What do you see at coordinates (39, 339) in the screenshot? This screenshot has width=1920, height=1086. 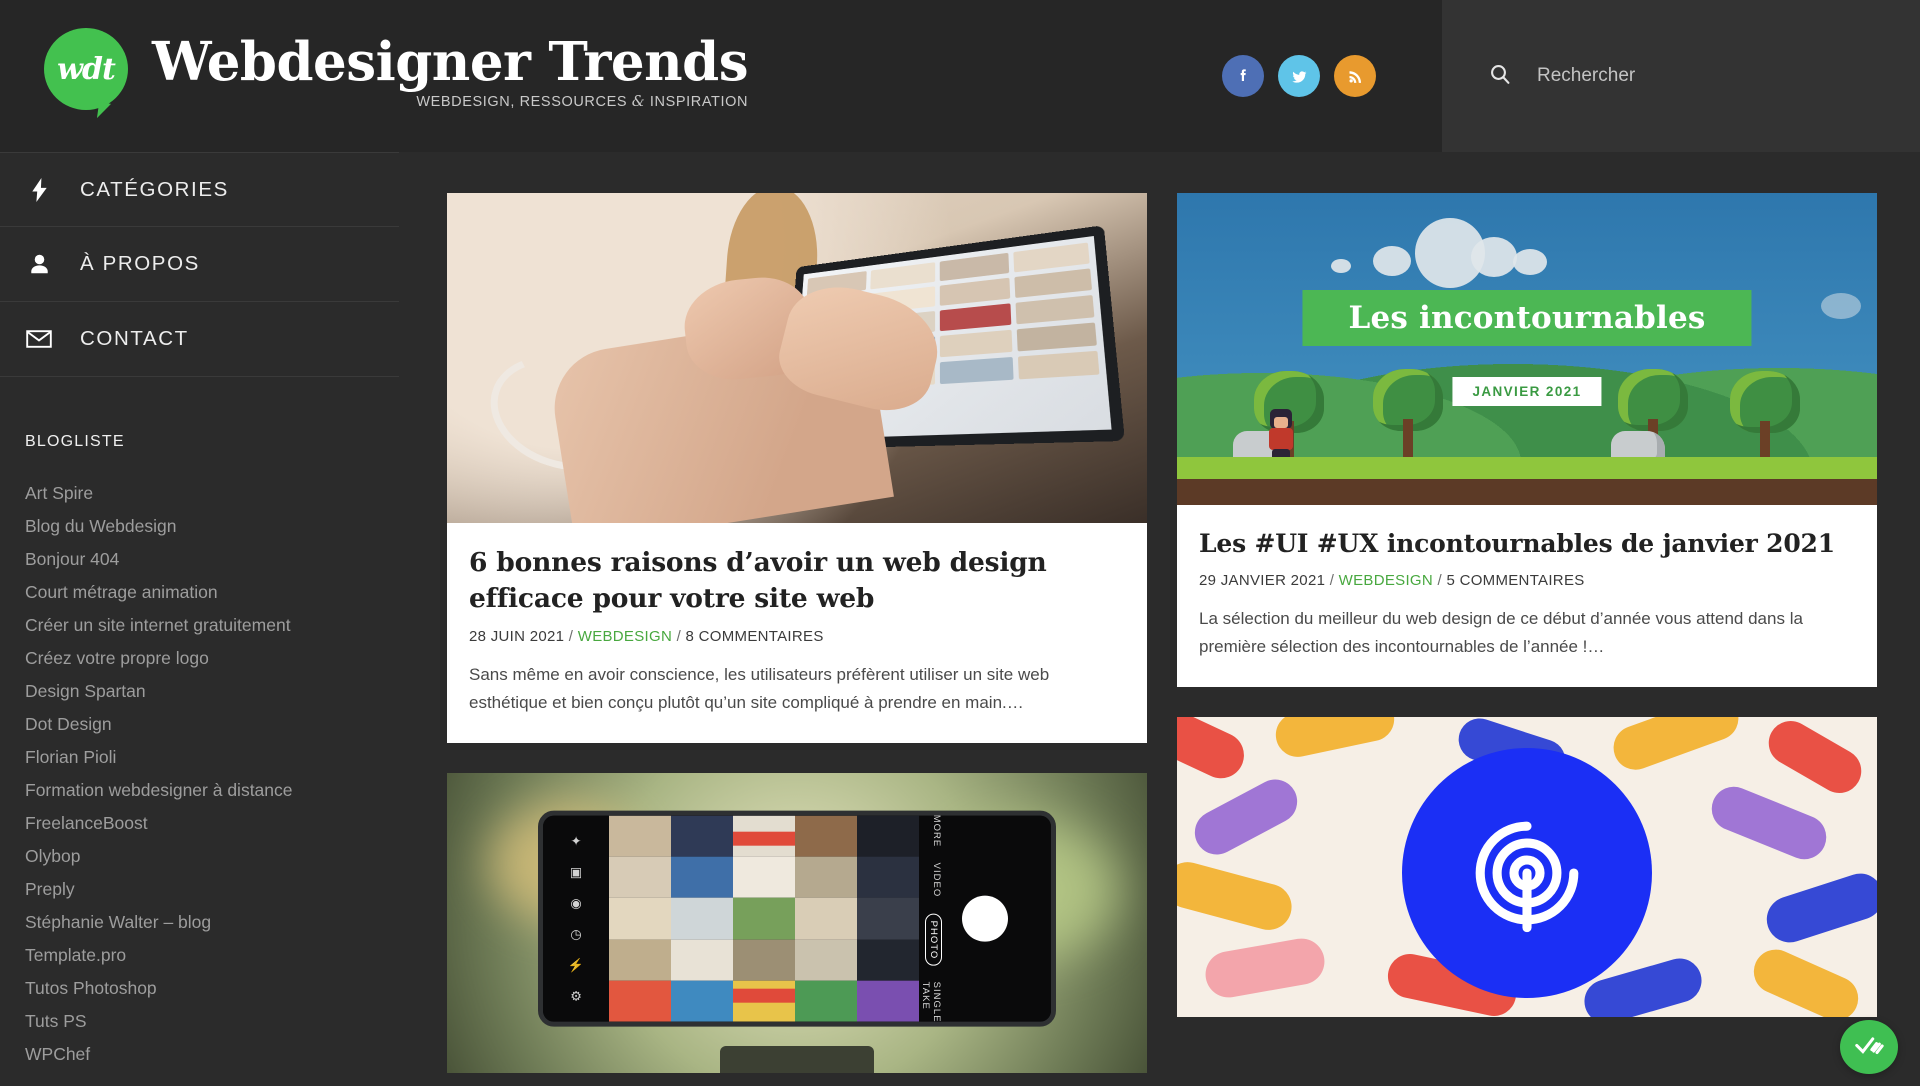 I see `envelope-icon` at bounding box center [39, 339].